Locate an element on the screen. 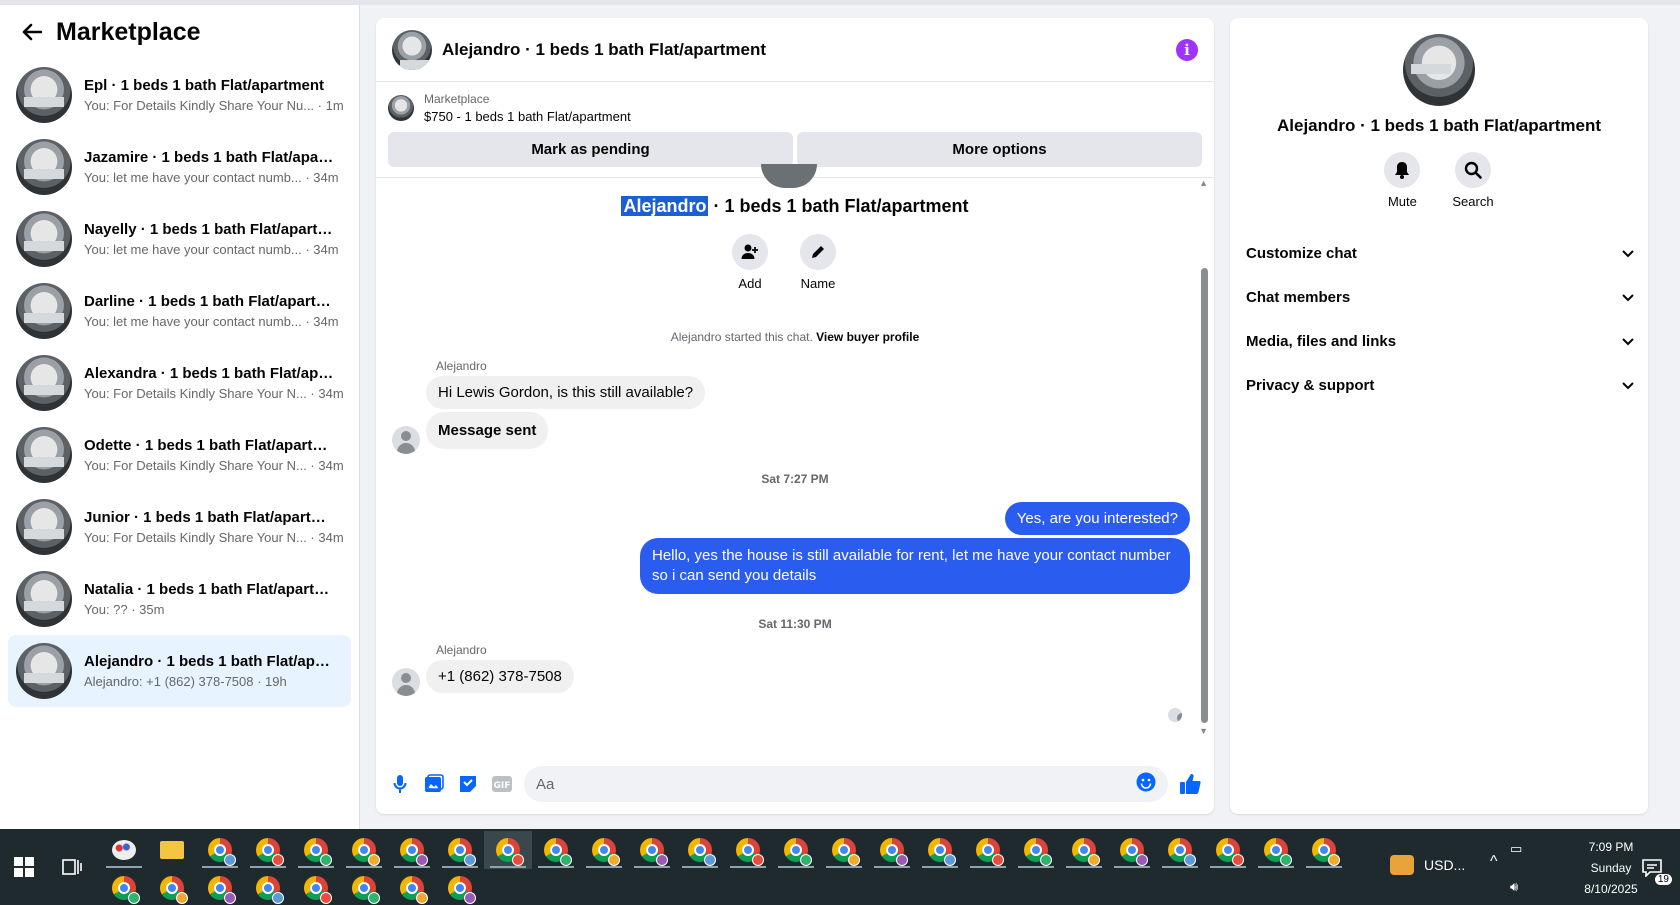 Image resolution: width=1680 pixels, height=905 pixels. sticker-icon is located at coordinates (468, 784).